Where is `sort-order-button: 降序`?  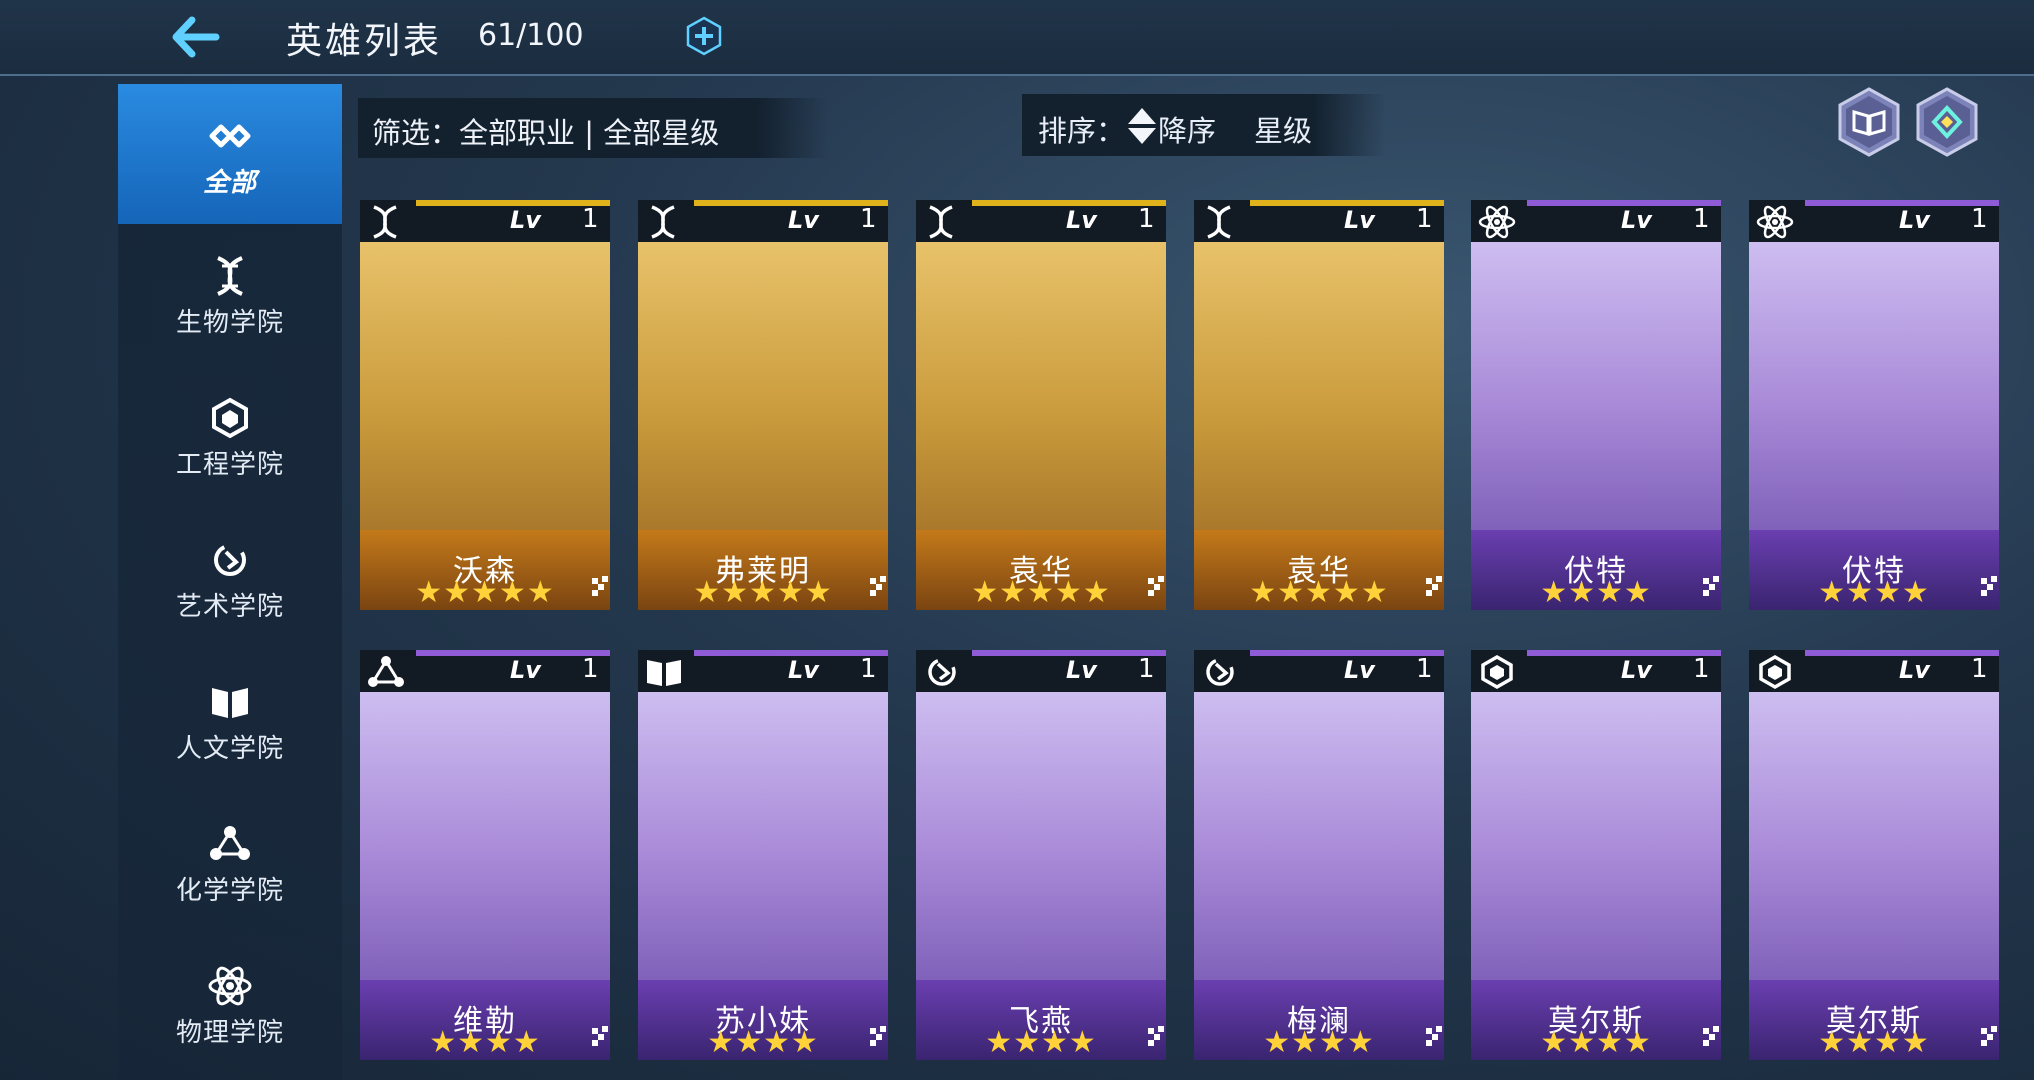
sort-order-button: 降序 is located at coordinates (1187, 129).